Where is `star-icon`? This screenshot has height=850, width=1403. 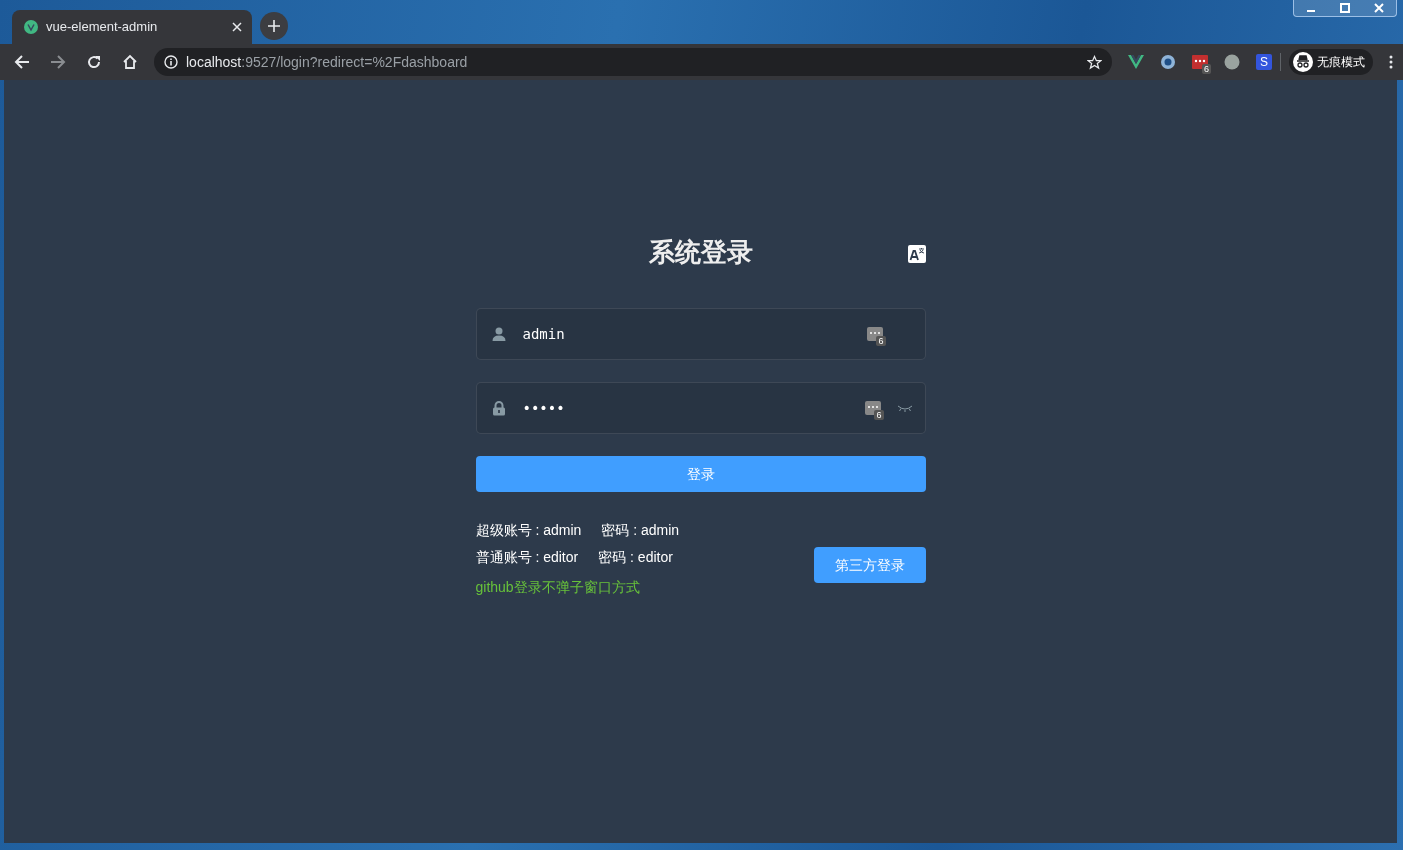 star-icon is located at coordinates (1094, 62).